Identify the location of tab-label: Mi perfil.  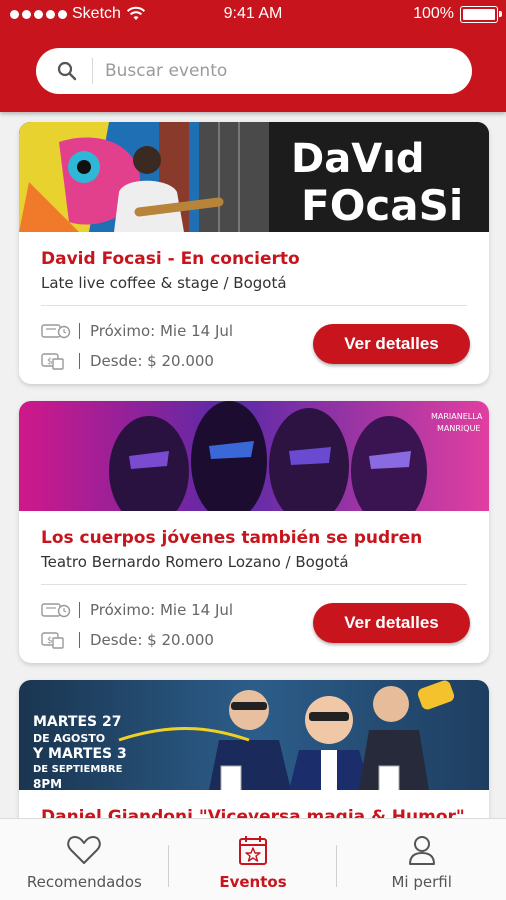
(421, 882).